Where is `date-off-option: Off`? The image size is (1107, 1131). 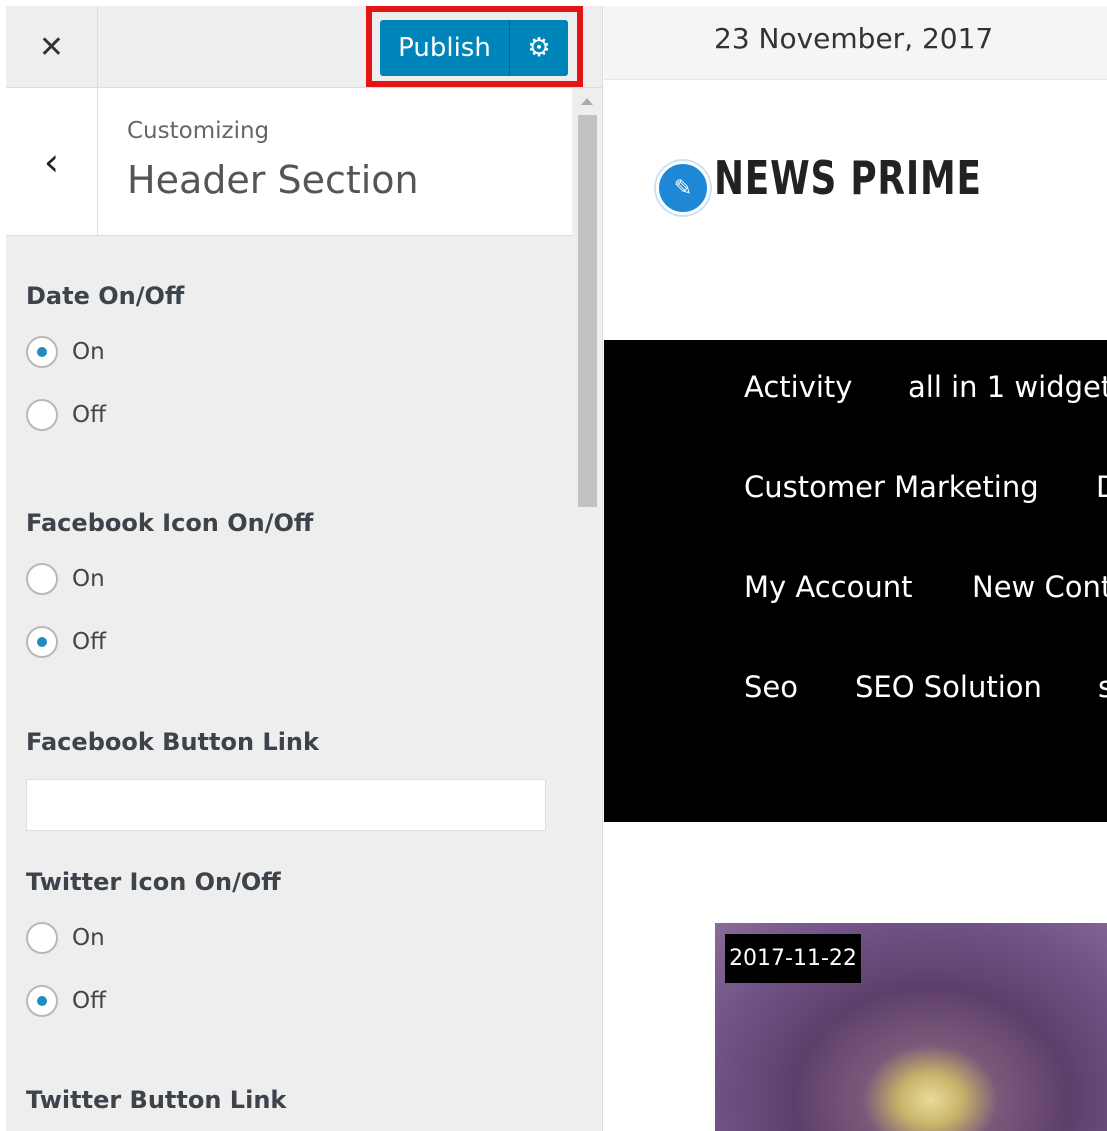
date-off-option: Off is located at coordinates (66, 415).